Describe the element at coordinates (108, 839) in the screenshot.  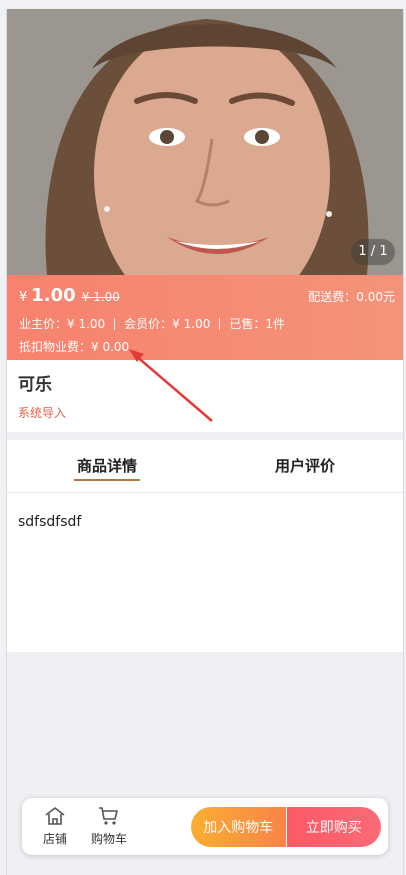
I see `cart-label: 购物车` at that location.